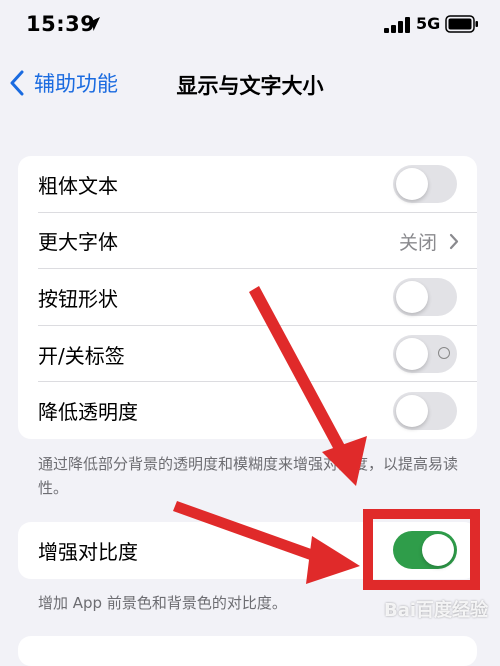  Describe the element at coordinates (436, 610) in the screenshot. I see `watermark: Bai百度经验` at that location.